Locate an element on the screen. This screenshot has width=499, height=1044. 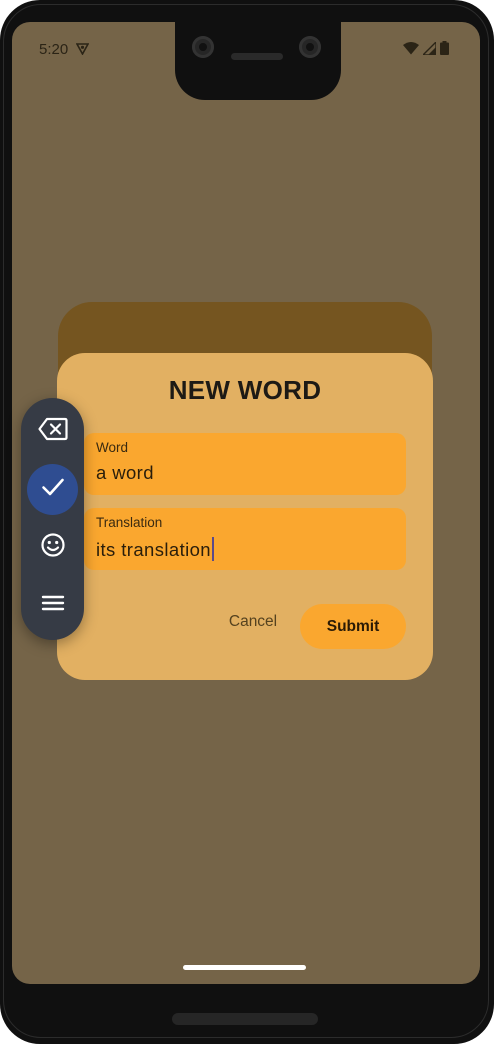
translation-field-input: its translation is located at coordinates (155, 549).